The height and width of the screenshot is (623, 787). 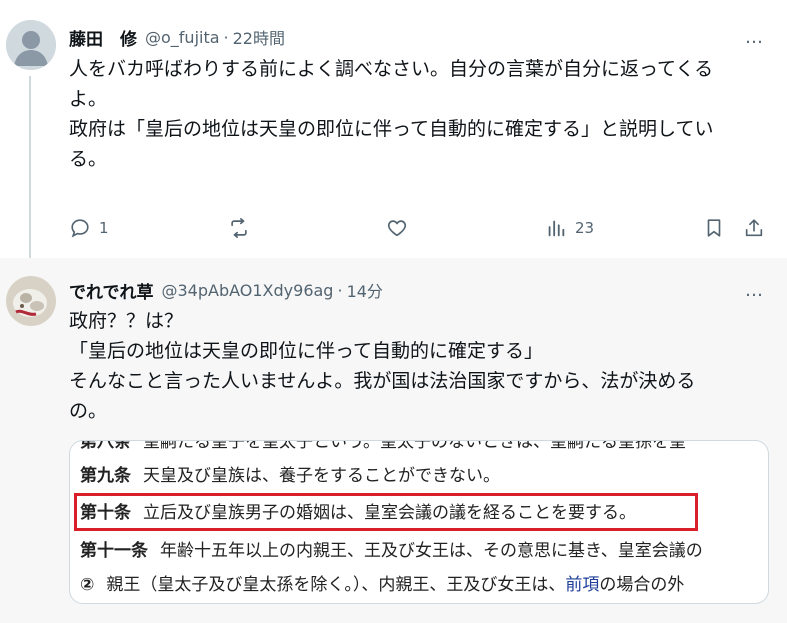 What do you see at coordinates (80, 228) in the screenshot?
I see `reply-icon` at bounding box center [80, 228].